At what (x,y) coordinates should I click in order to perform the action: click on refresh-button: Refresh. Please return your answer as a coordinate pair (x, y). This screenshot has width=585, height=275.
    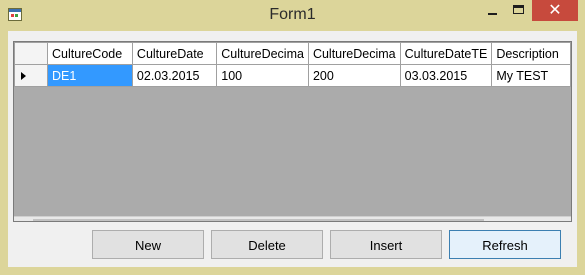
    Looking at the image, I should click on (505, 244).